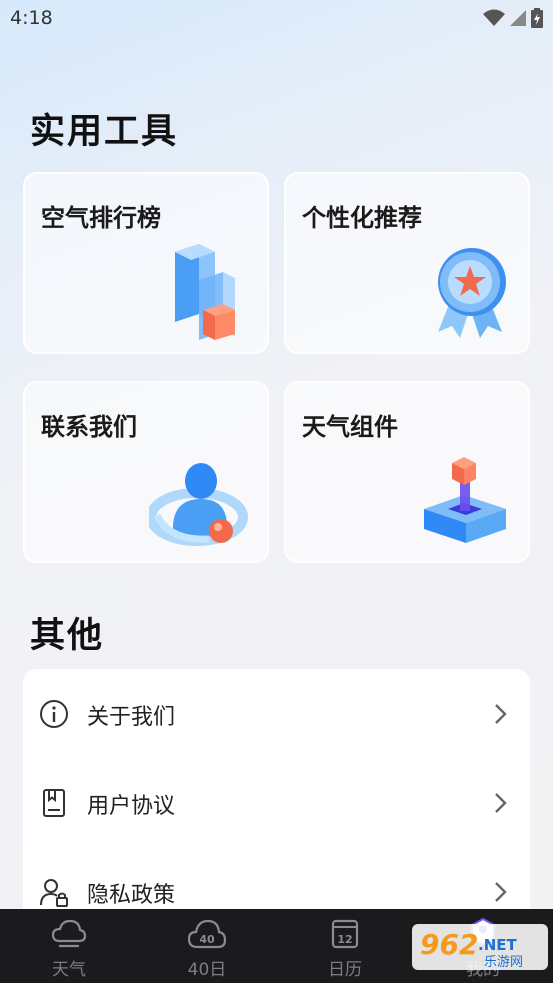 This screenshot has width=553, height=983. I want to click on cloud-icon, so click(69, 933).